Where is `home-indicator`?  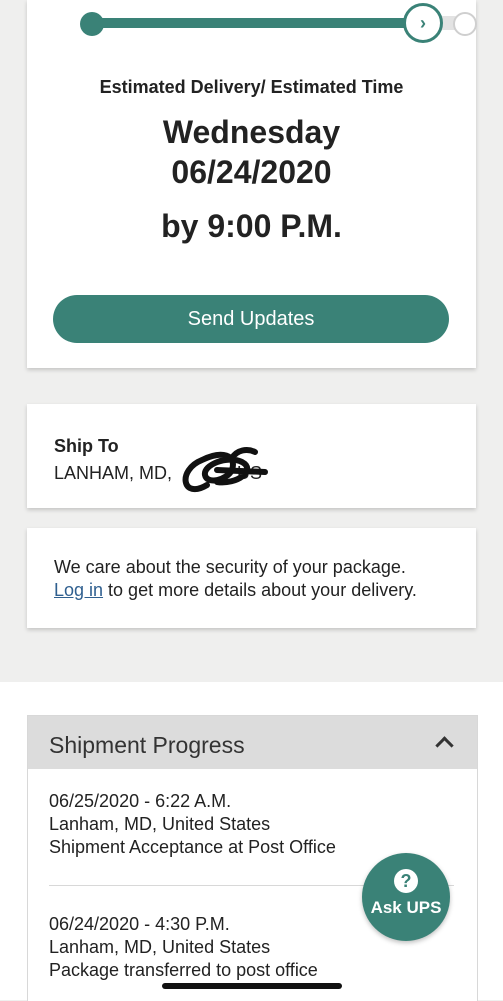
home-indicator is located at coordinates (252, 986).